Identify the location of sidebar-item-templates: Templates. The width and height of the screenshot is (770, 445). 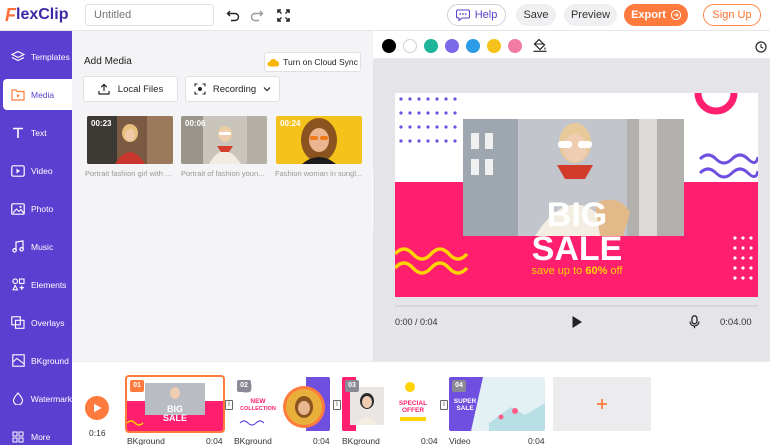
(37, 56).